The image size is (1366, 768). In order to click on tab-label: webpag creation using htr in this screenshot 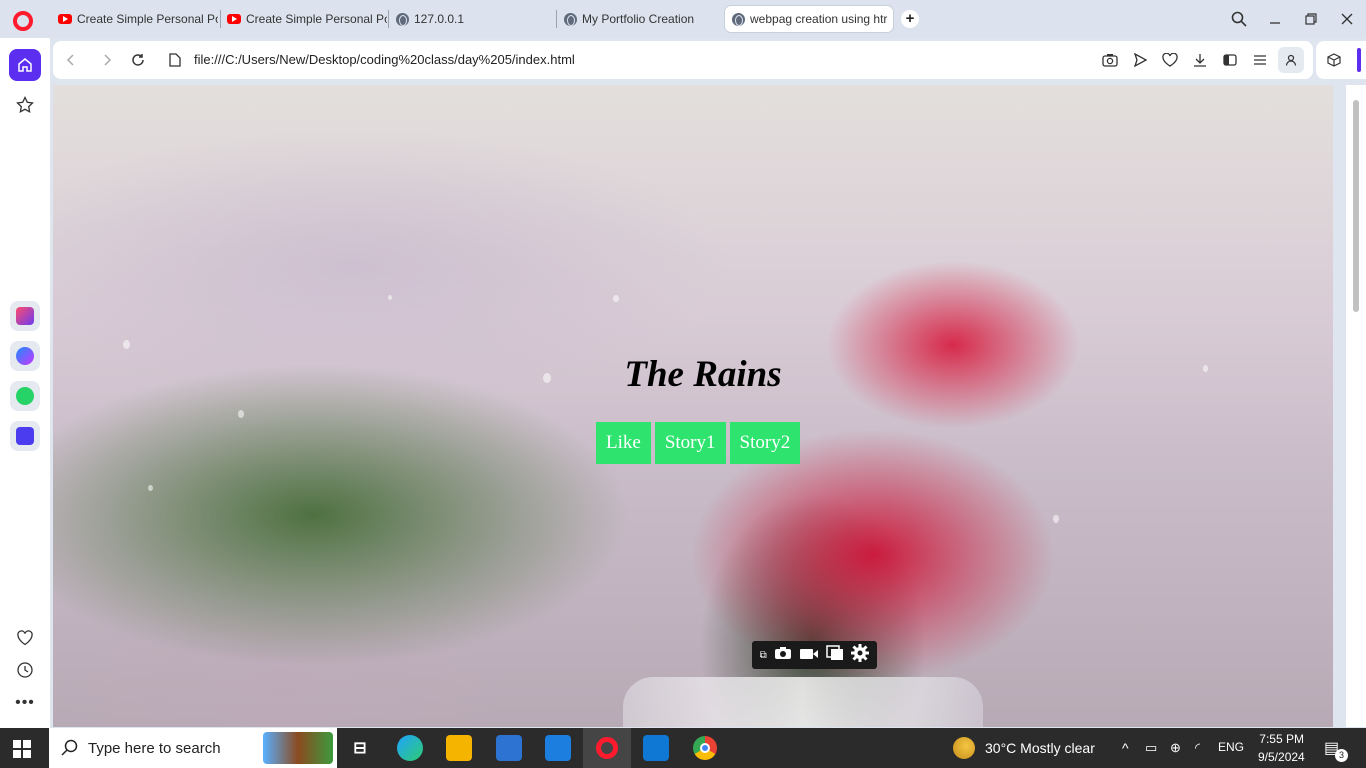, I will do `click(819, 19)`.